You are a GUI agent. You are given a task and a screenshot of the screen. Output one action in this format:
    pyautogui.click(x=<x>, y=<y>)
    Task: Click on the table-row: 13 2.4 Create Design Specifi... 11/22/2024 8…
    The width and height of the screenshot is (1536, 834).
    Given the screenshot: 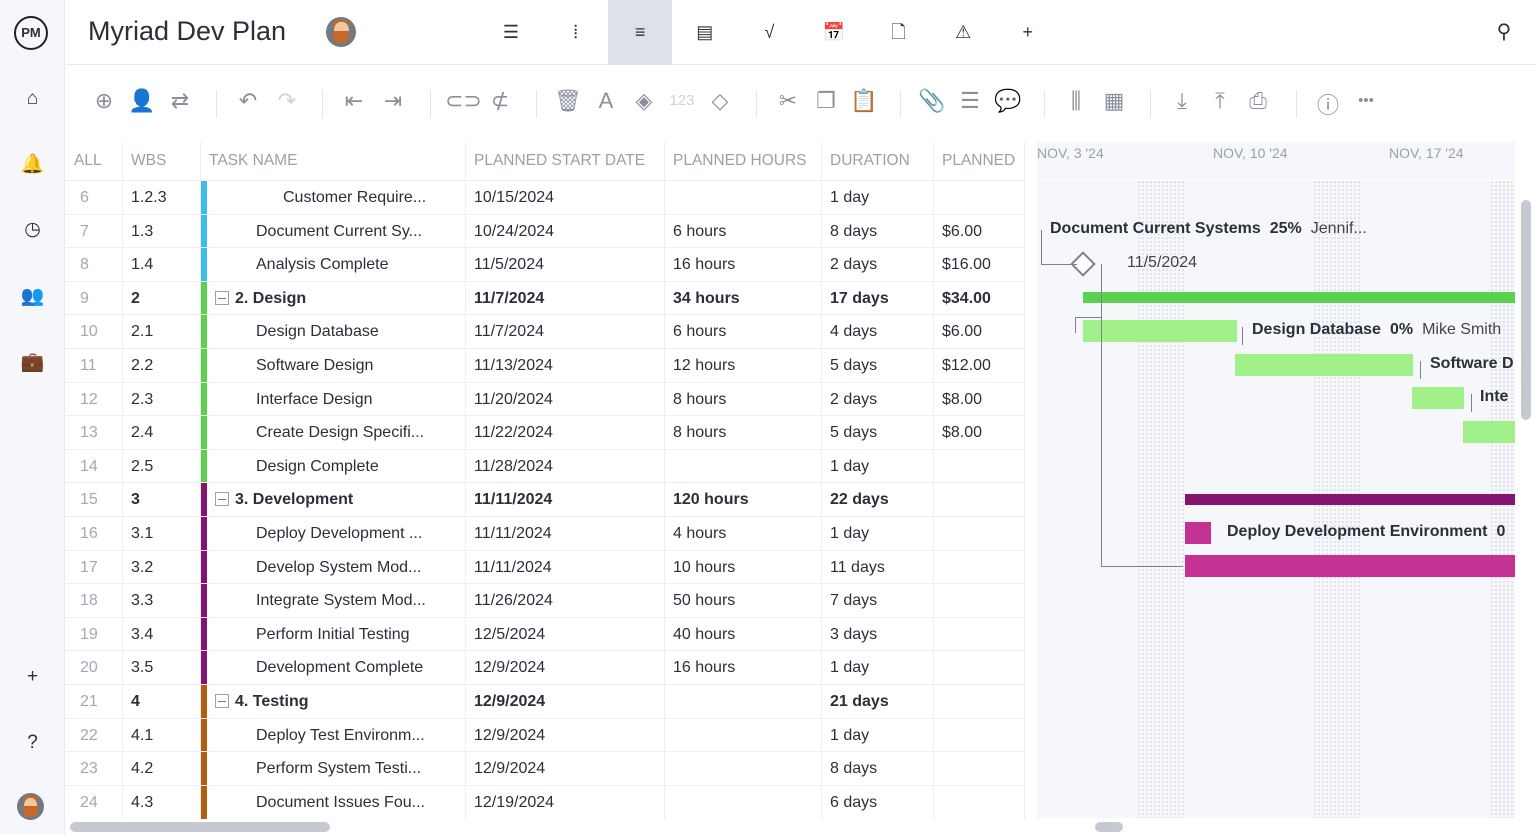 What is the action you would take?
    pyautogui.click(x=545, y=432)
    